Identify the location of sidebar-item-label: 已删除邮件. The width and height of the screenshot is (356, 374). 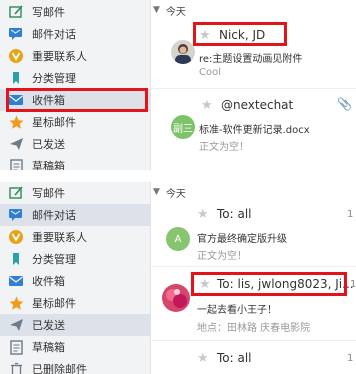
(59, 368).